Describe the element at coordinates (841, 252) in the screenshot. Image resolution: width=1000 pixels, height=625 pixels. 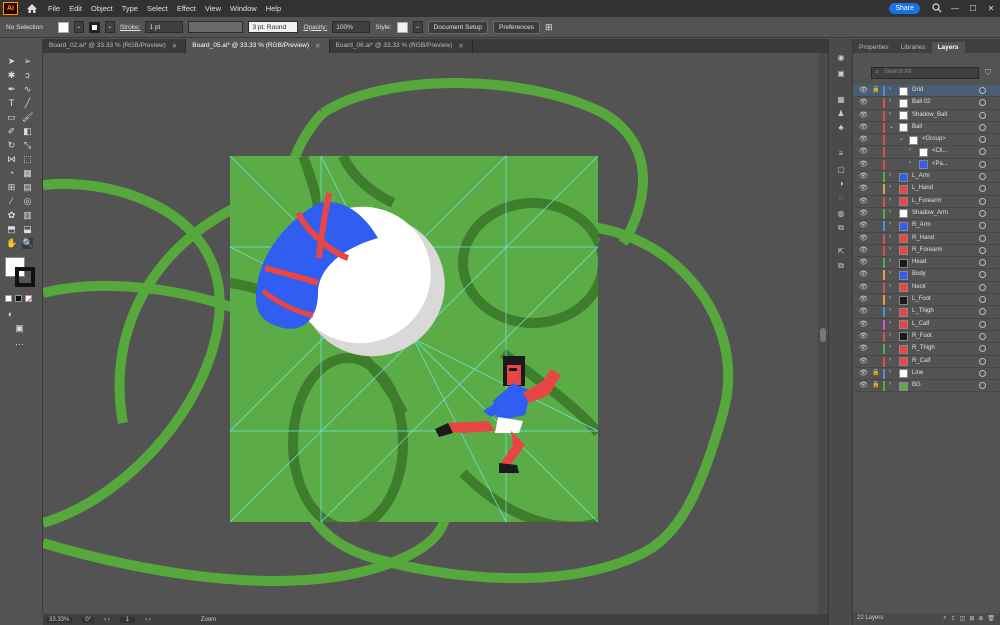
I see `export-panel-icon: ⇱` at that location.